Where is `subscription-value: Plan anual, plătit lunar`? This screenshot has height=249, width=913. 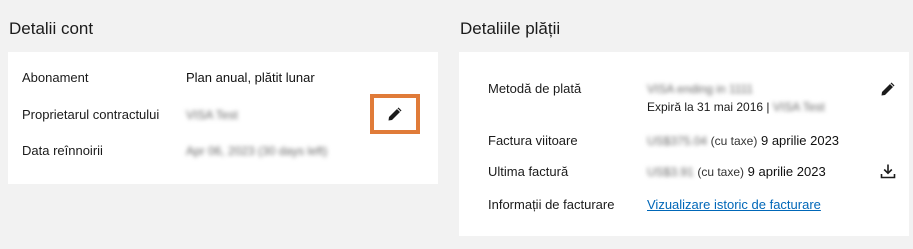
subscription-value: Plan anual, plătit lunar is located at coordinates (250, 77).